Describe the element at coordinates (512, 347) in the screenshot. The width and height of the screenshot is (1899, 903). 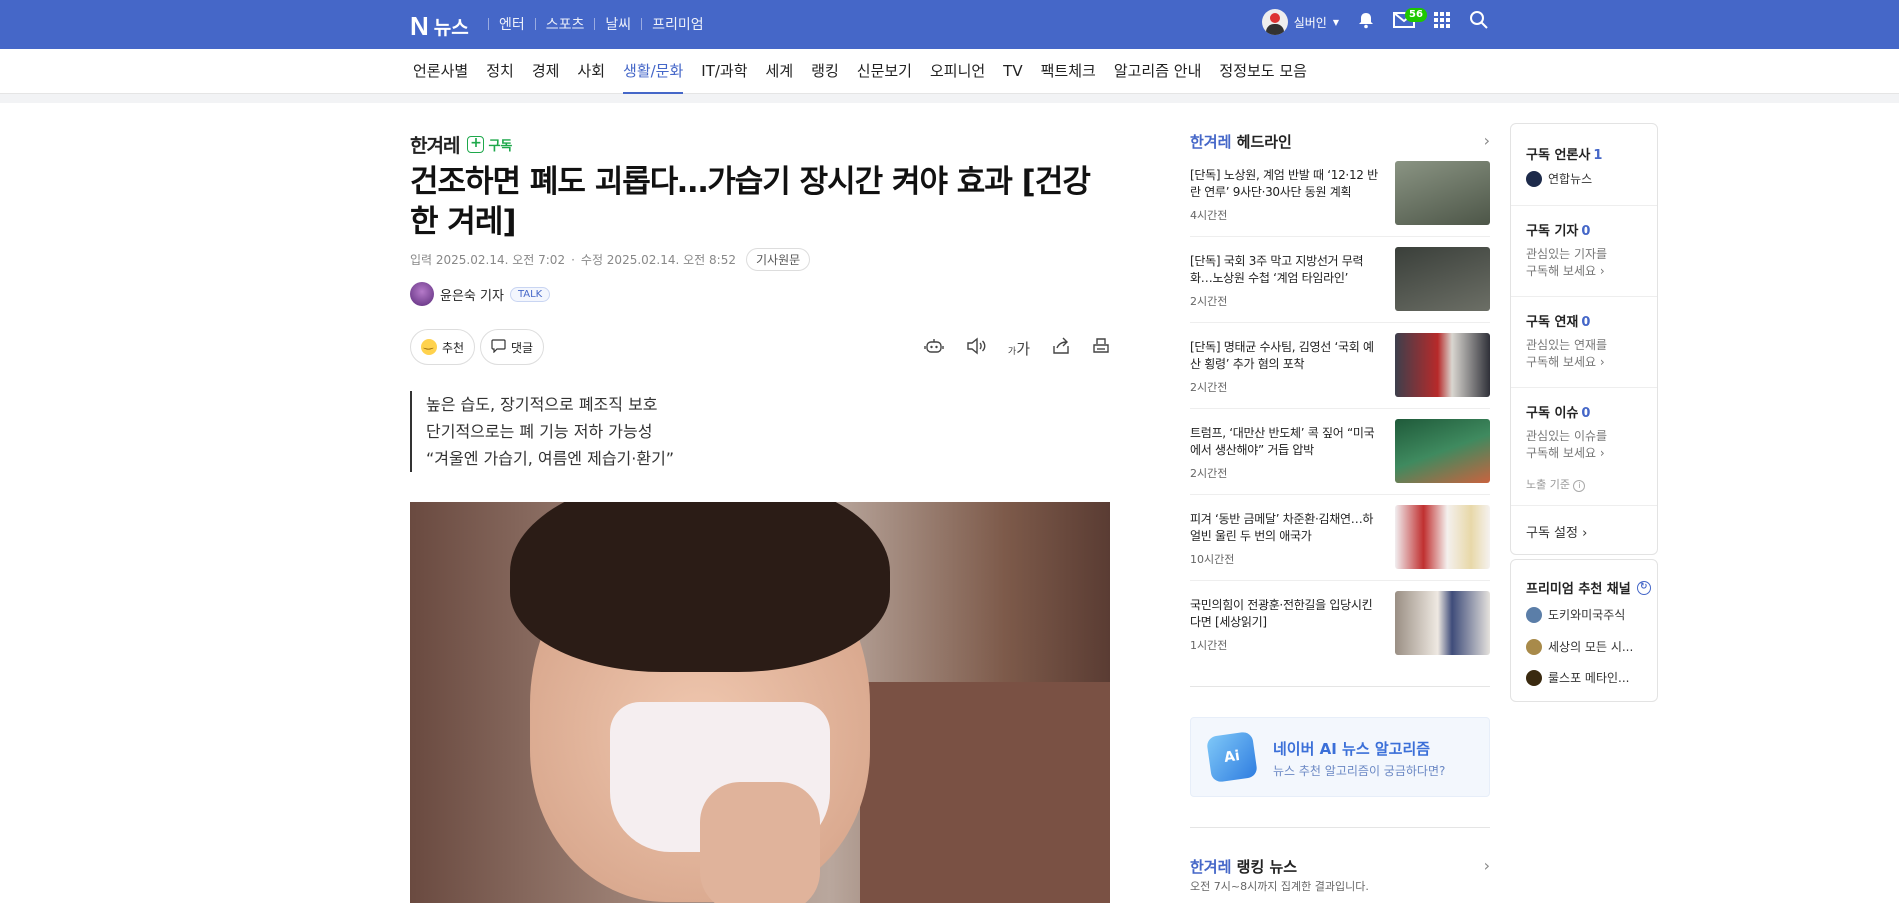
I see `comments-button: 댓글` at that location.